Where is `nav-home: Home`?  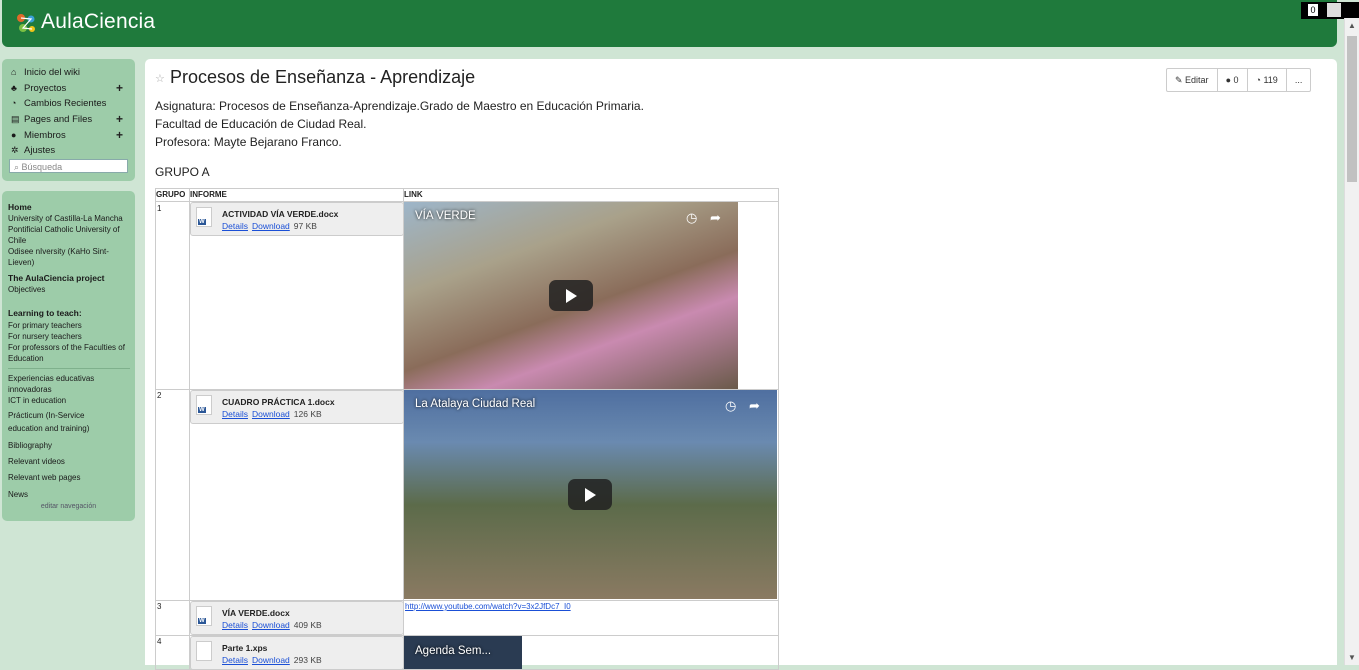 nav-home: Home is located at coordinates (69, 207).